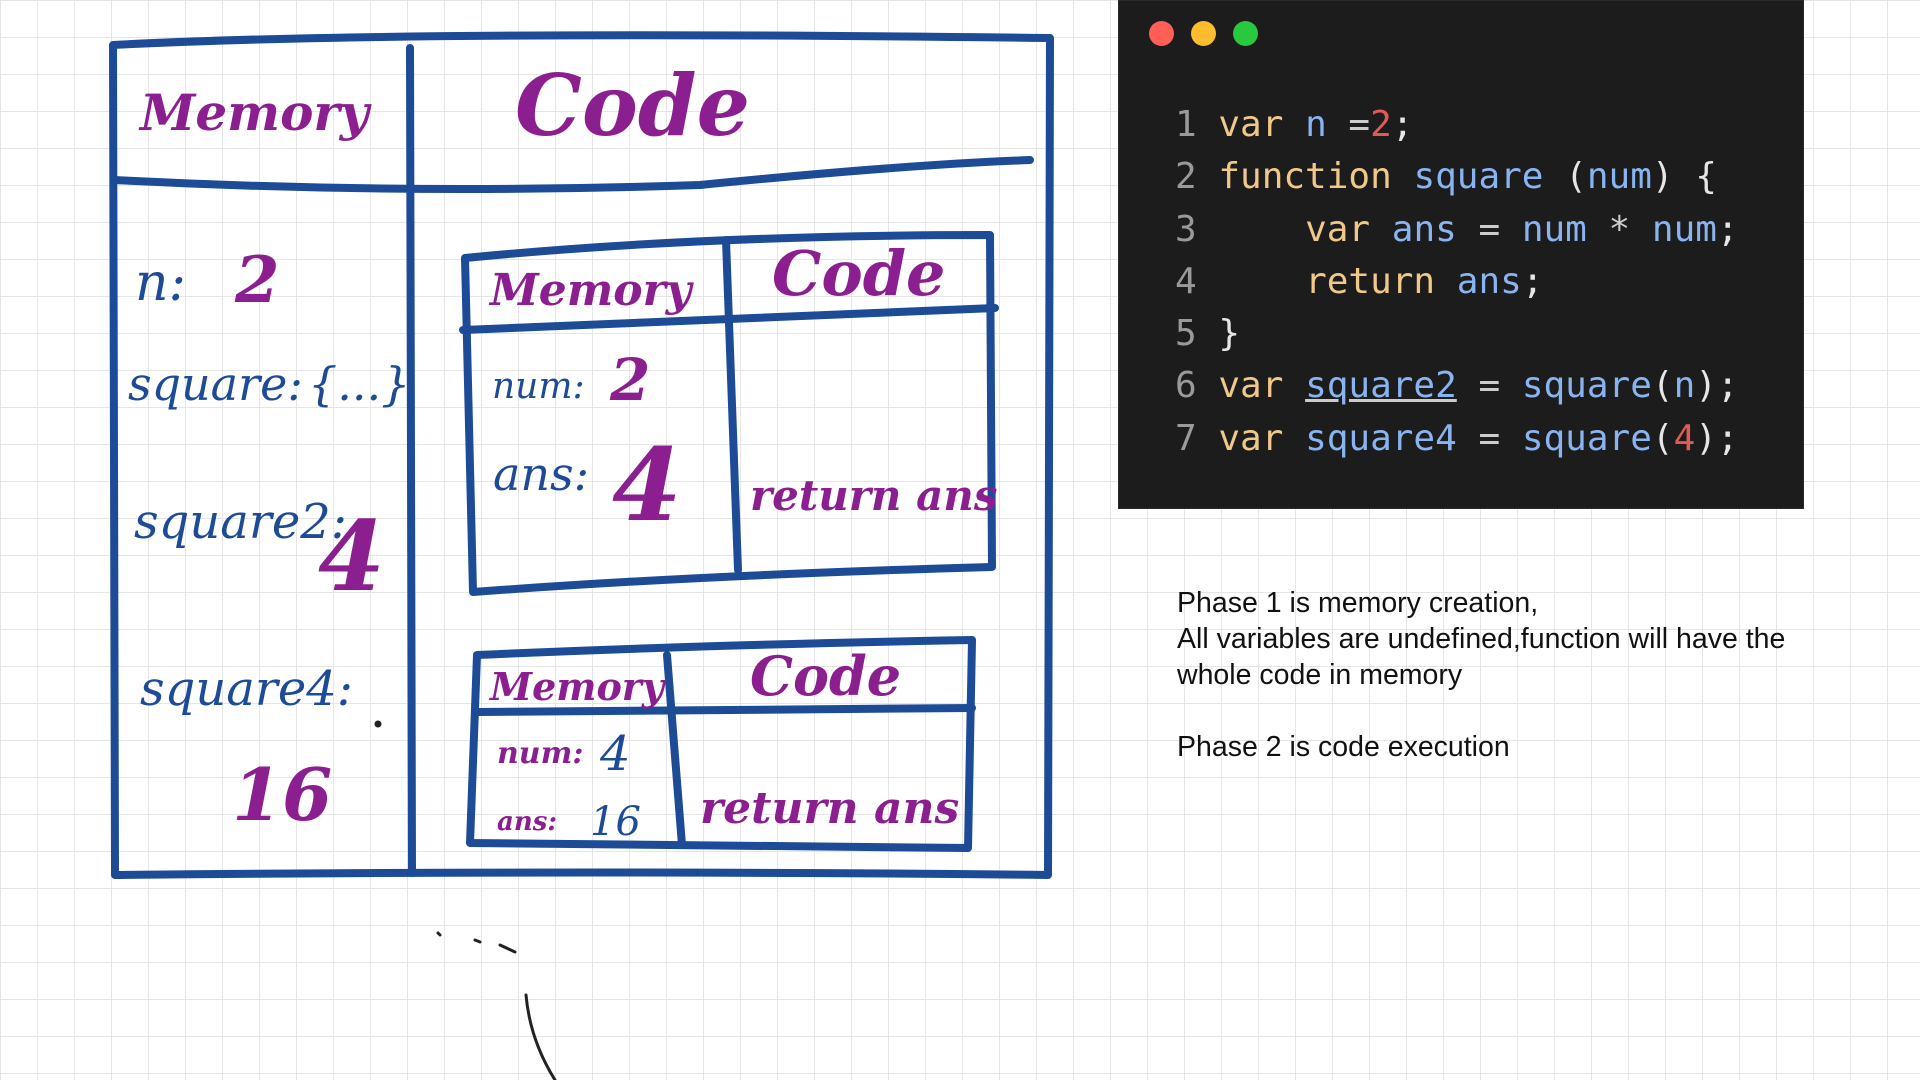  I want to click on code-line: 3 var ans = num * num;, so click(1457, 230).